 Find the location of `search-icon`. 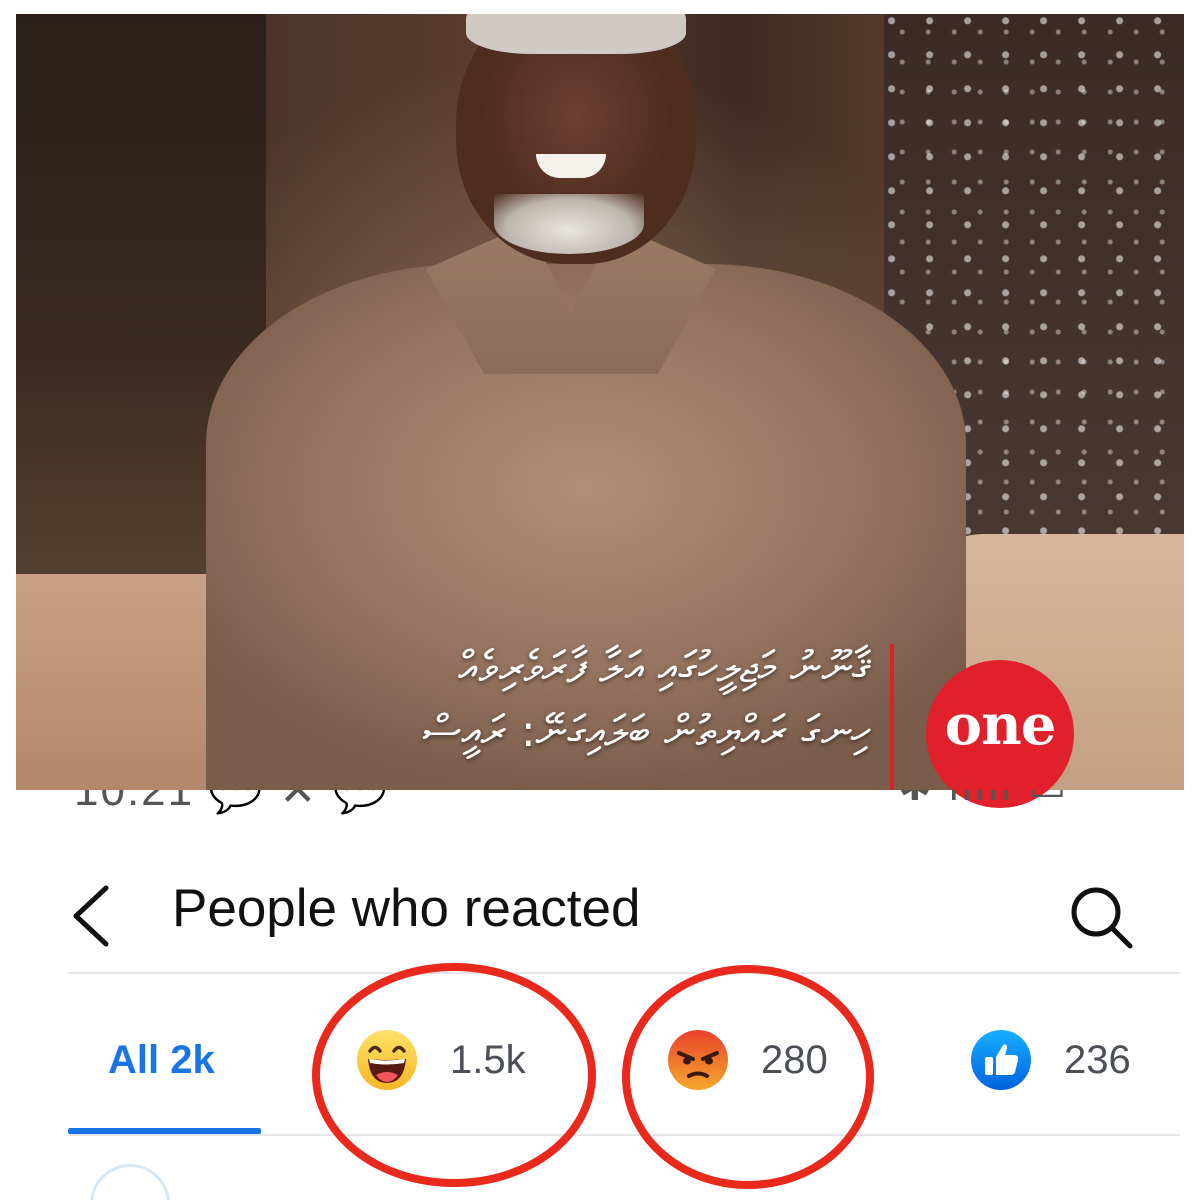

search-icon is located at coordinates (1102, 918).